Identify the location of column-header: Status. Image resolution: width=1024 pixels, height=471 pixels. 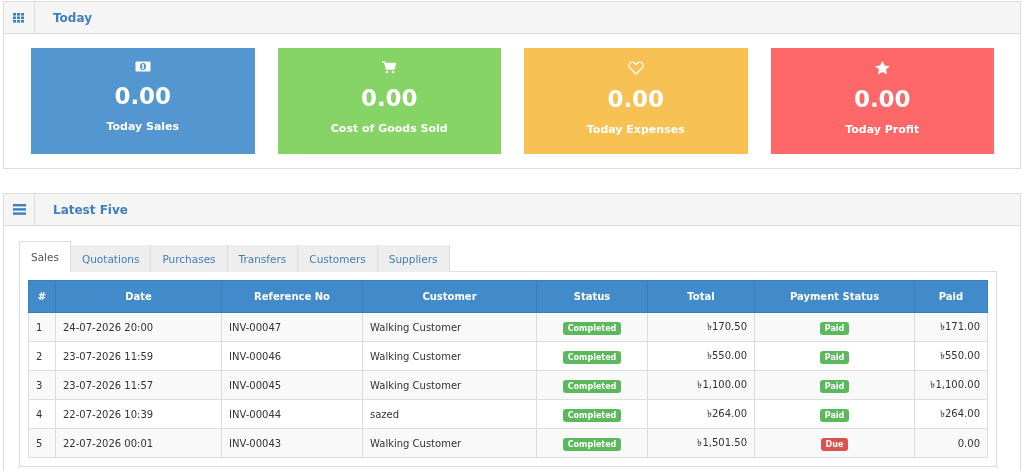
(592, 296).